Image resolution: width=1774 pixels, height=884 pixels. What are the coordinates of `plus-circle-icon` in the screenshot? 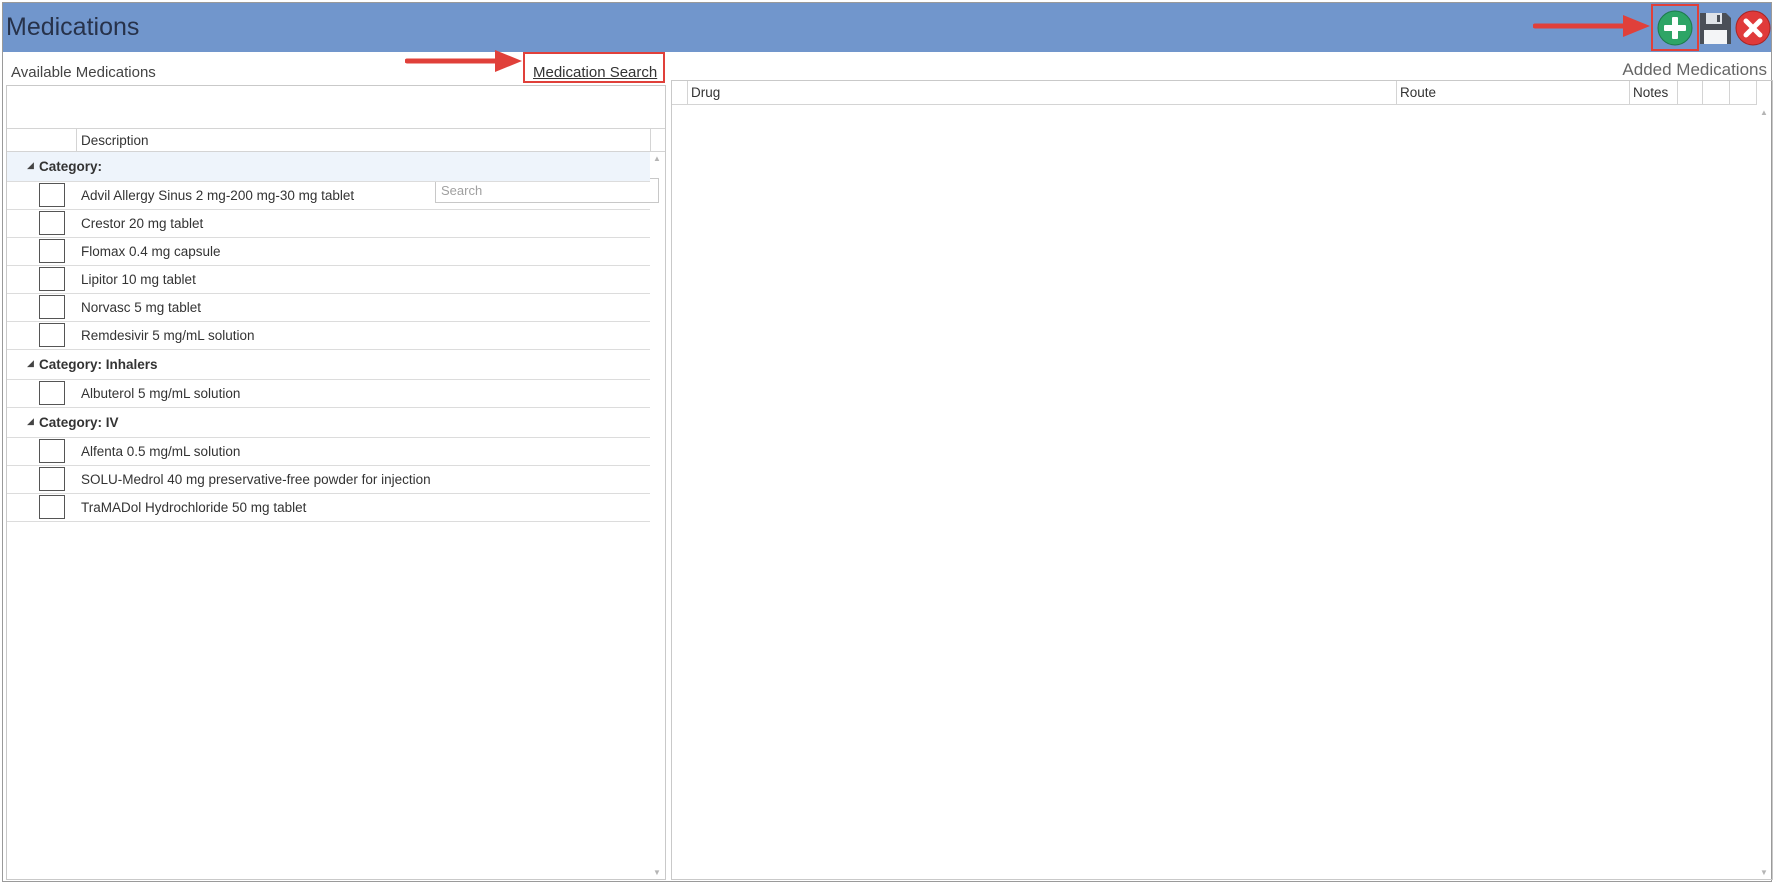 It's located at (1675, 28).